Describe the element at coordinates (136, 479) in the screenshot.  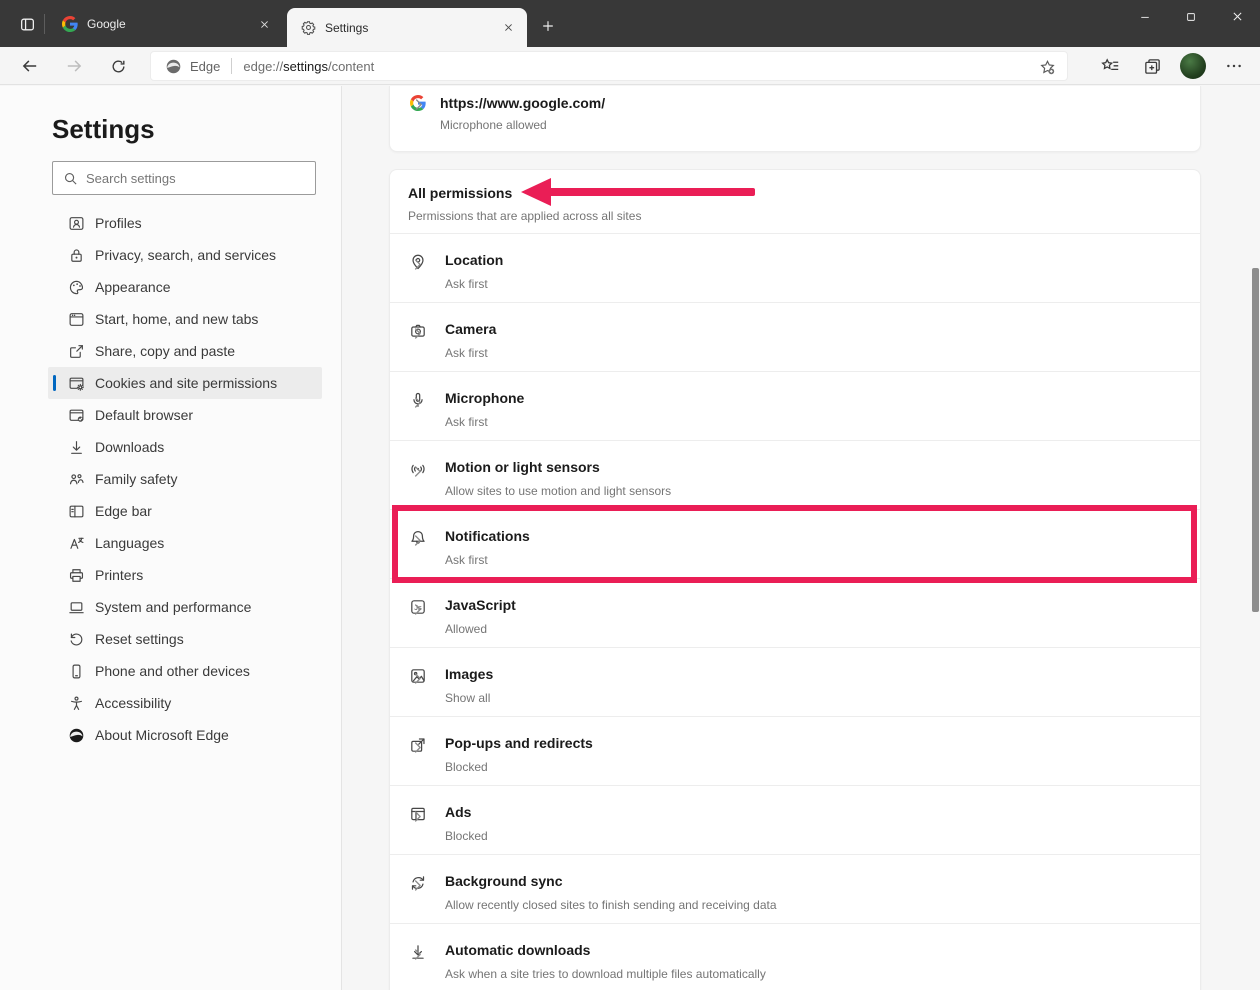
I see `sidebar-item-label: Family safety` at that location.